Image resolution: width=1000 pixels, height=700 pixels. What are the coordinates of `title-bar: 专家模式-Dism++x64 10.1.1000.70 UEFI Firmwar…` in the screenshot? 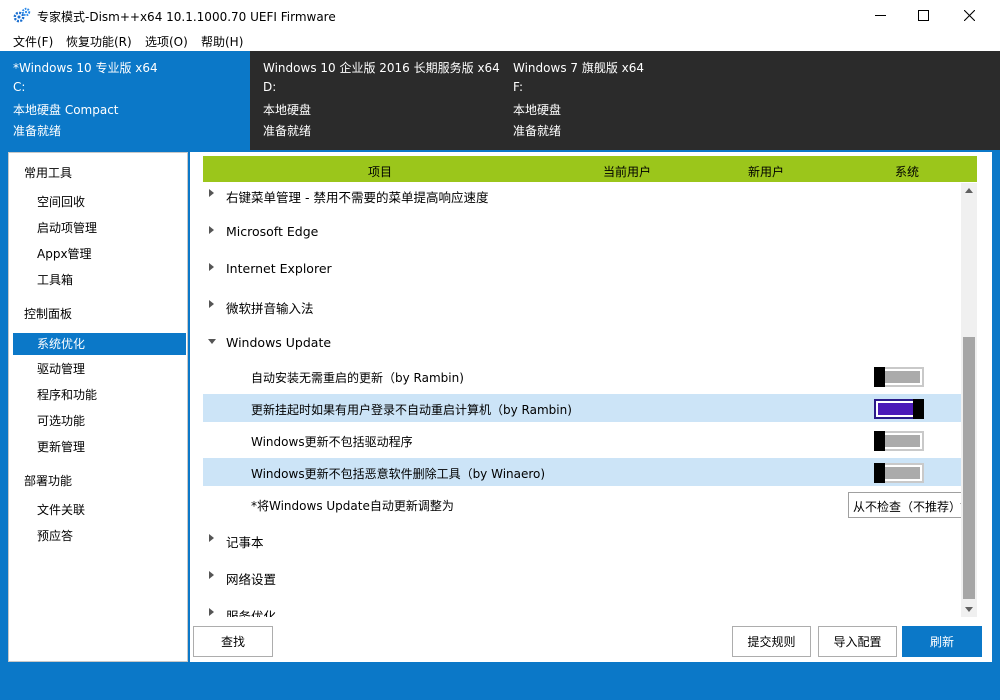 It's located at (500, 15).